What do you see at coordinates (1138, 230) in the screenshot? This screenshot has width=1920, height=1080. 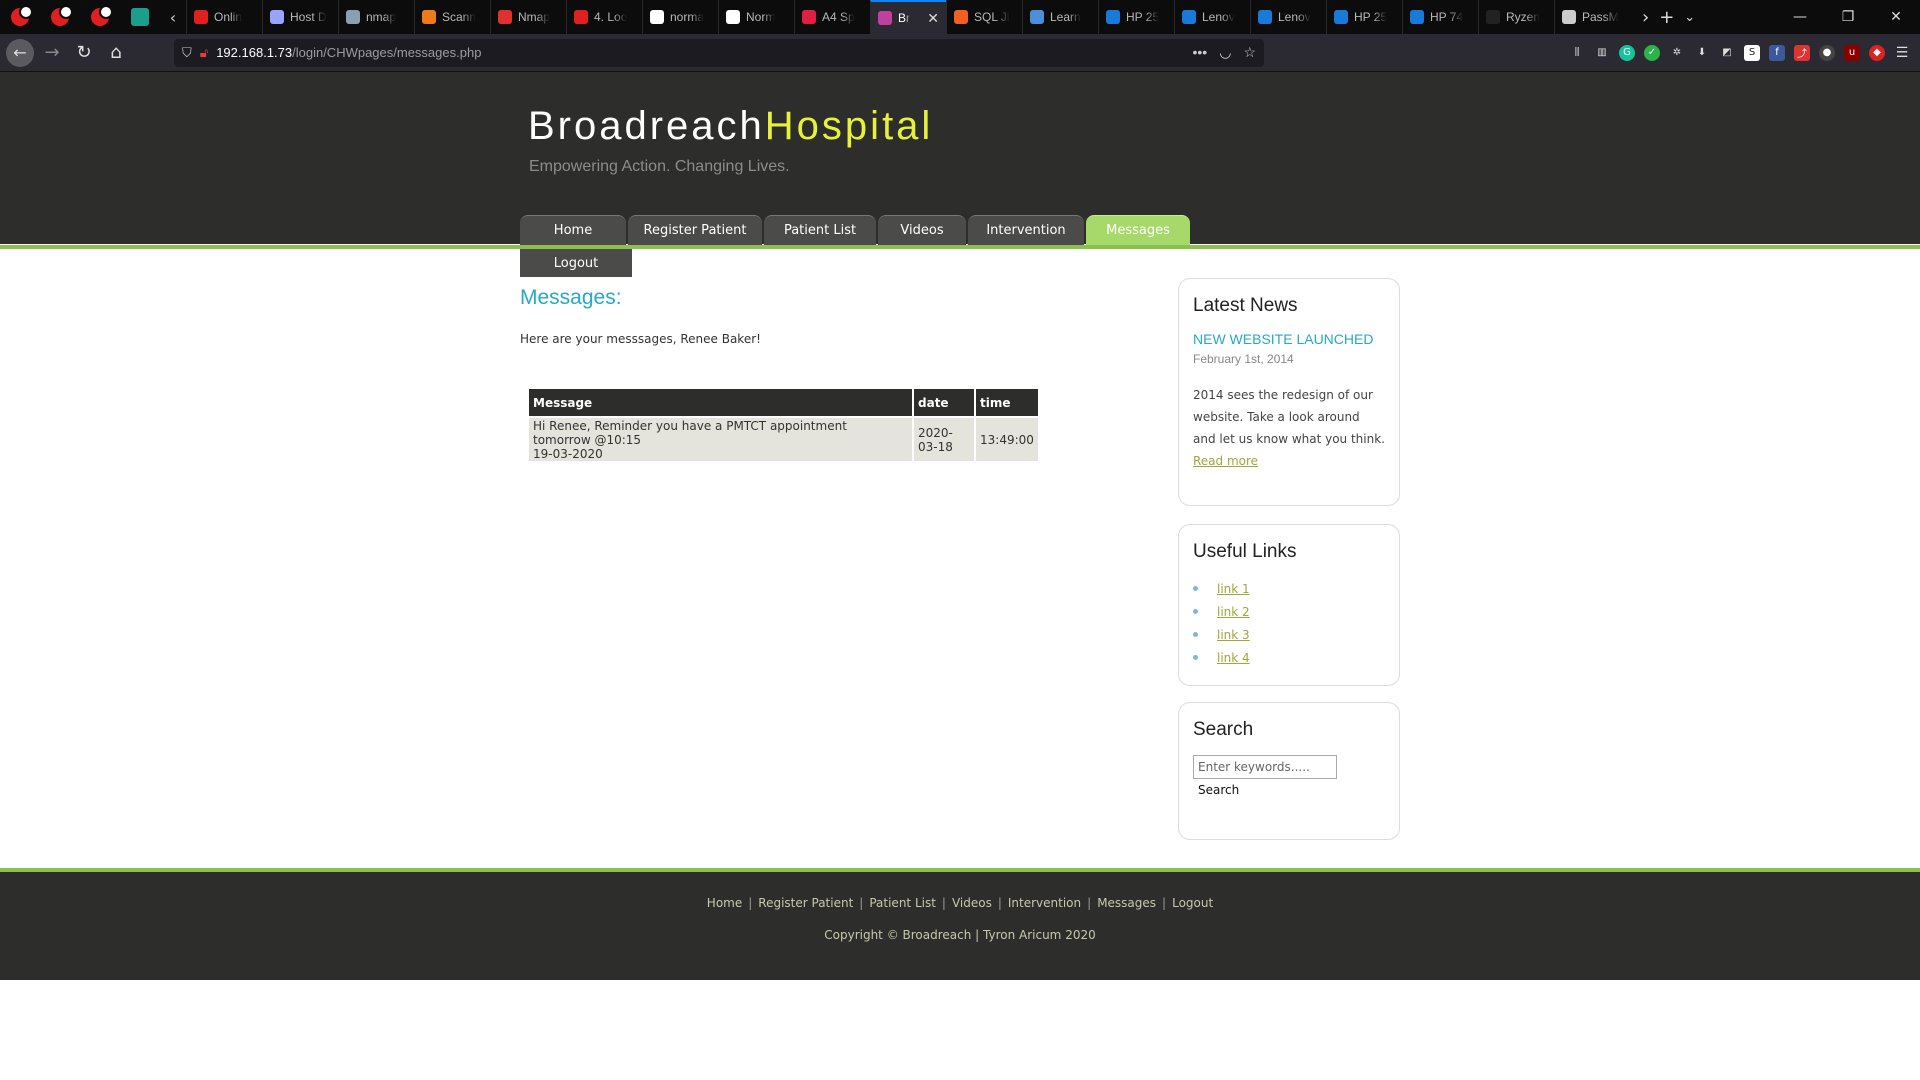 I see `menu-item-messages: Messages` at bounding box center [1138, 230].